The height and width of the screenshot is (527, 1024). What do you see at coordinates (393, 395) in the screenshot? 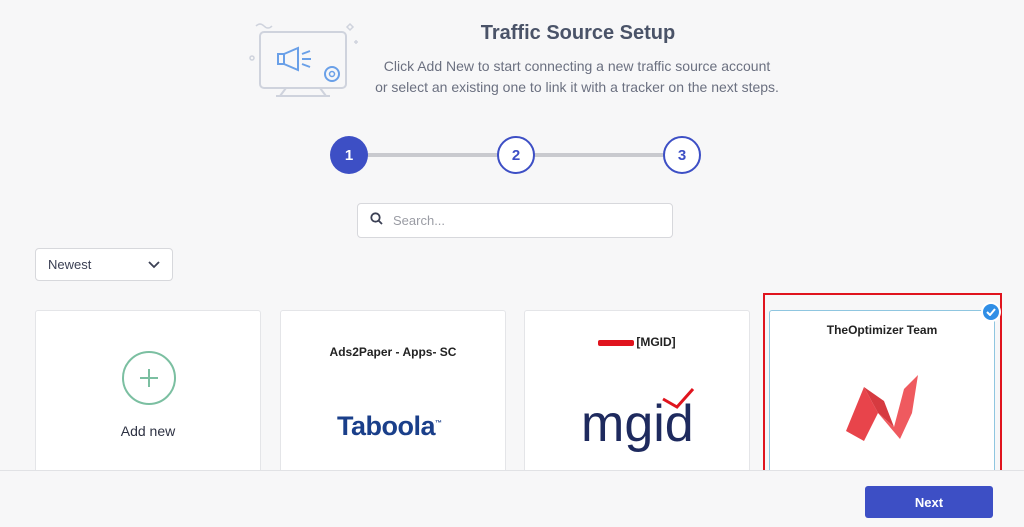
I see `traffic-source-card: Ads2Paper - Apps- SC Taboola™` at bounding box center [393, 395].